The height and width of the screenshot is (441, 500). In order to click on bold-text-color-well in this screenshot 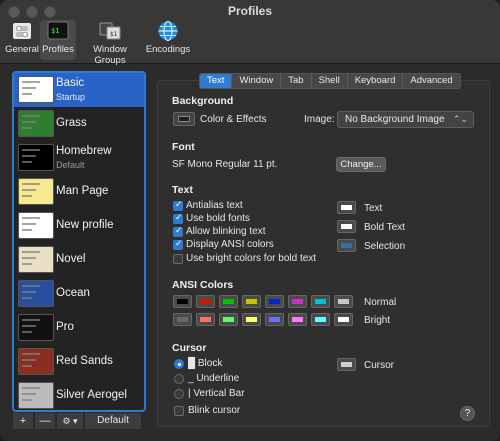, I will do `click(346, 226)`.